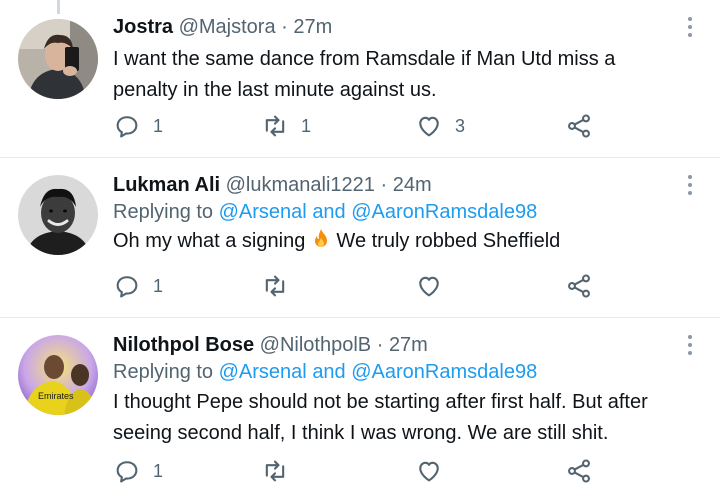  I want to click on timestamp: 24m, so click(412, 185).